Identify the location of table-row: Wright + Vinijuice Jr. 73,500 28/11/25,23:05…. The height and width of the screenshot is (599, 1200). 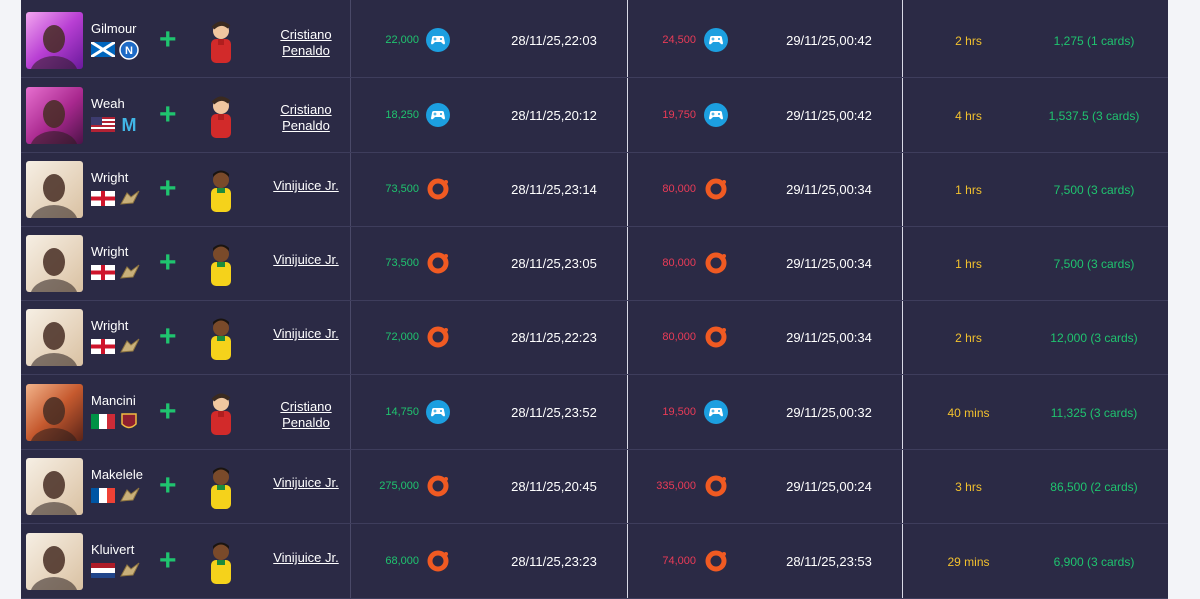
(594, 263).